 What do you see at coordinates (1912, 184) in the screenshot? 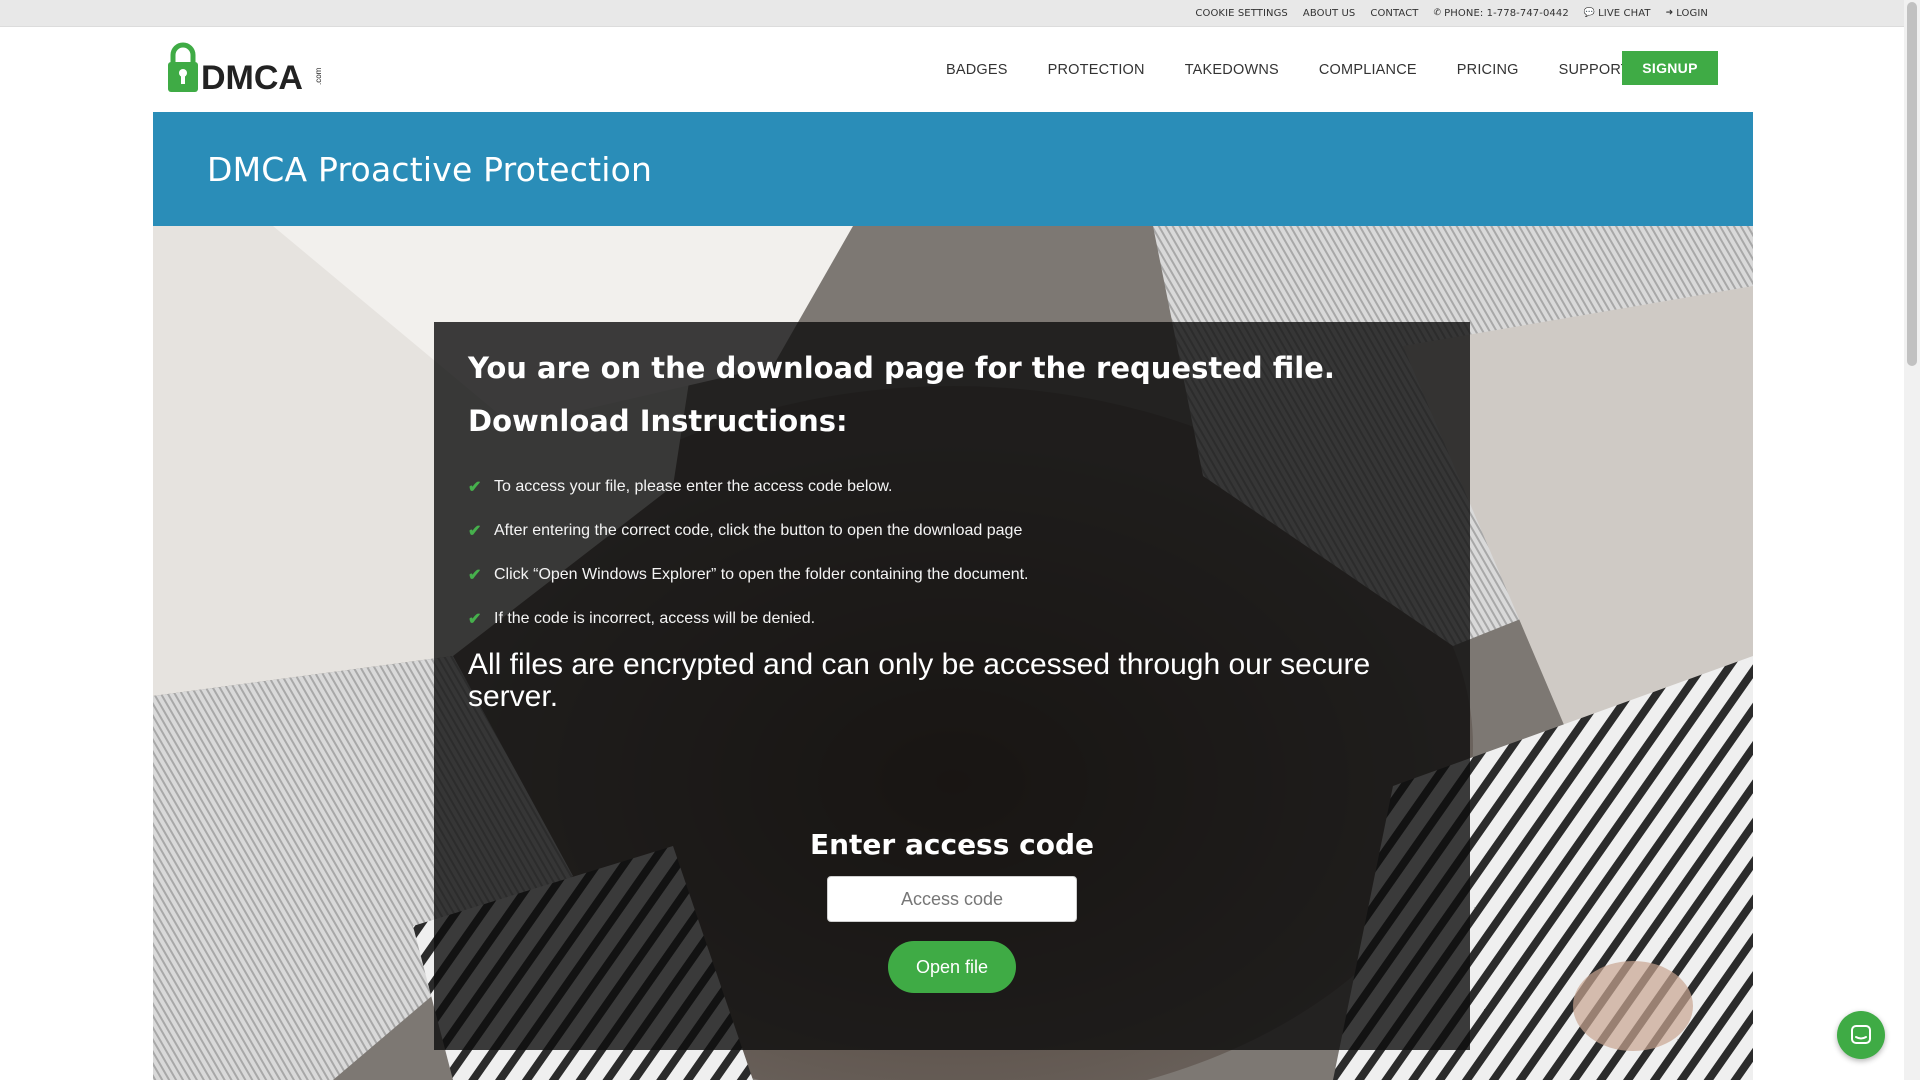
I see `scrollbar-thumb` at bounding box center [1912, 184].